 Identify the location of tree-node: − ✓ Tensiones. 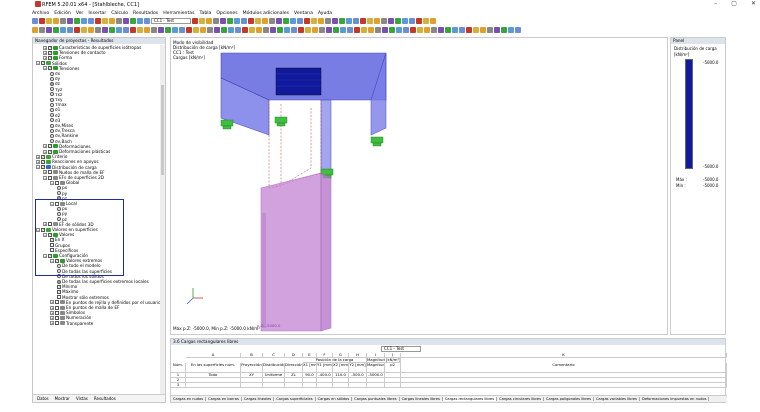
(61, 68).